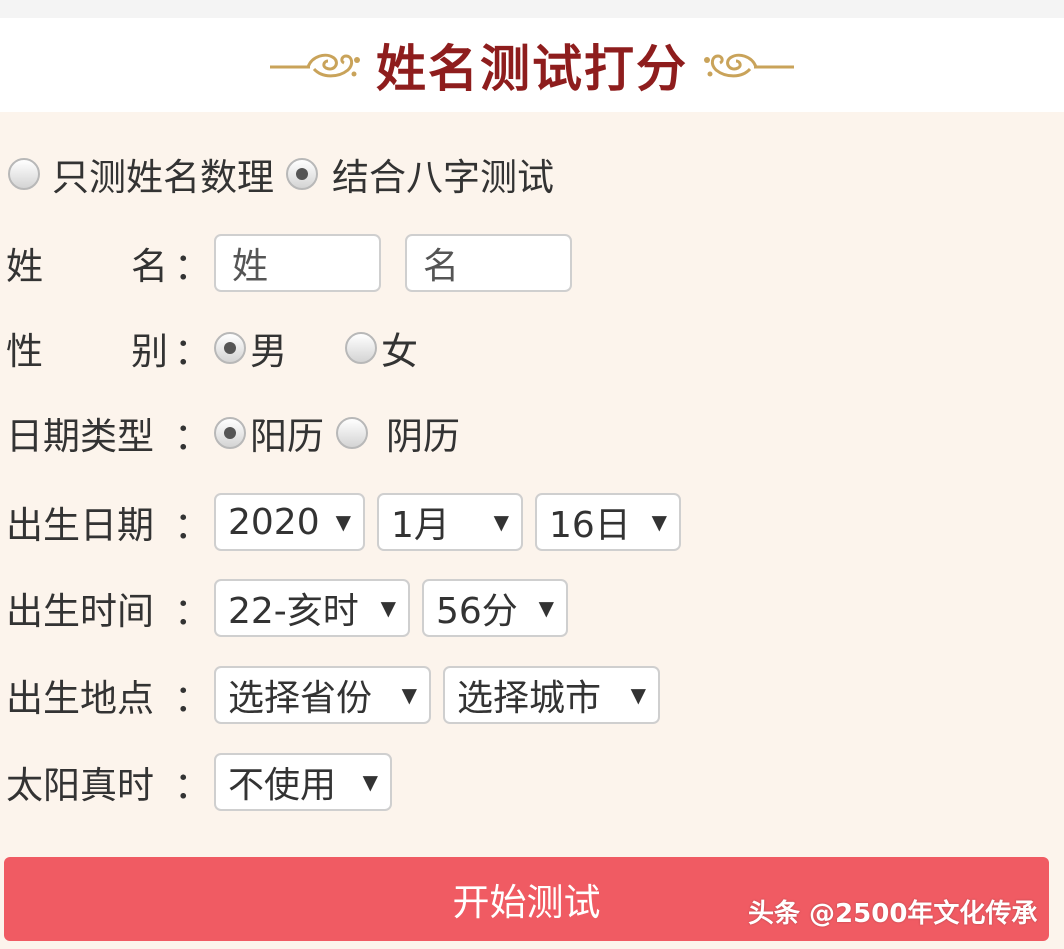  Describe the element at coordinates (352, 433) in the screenshot. I see `date-type-radio-lunar` at that location.